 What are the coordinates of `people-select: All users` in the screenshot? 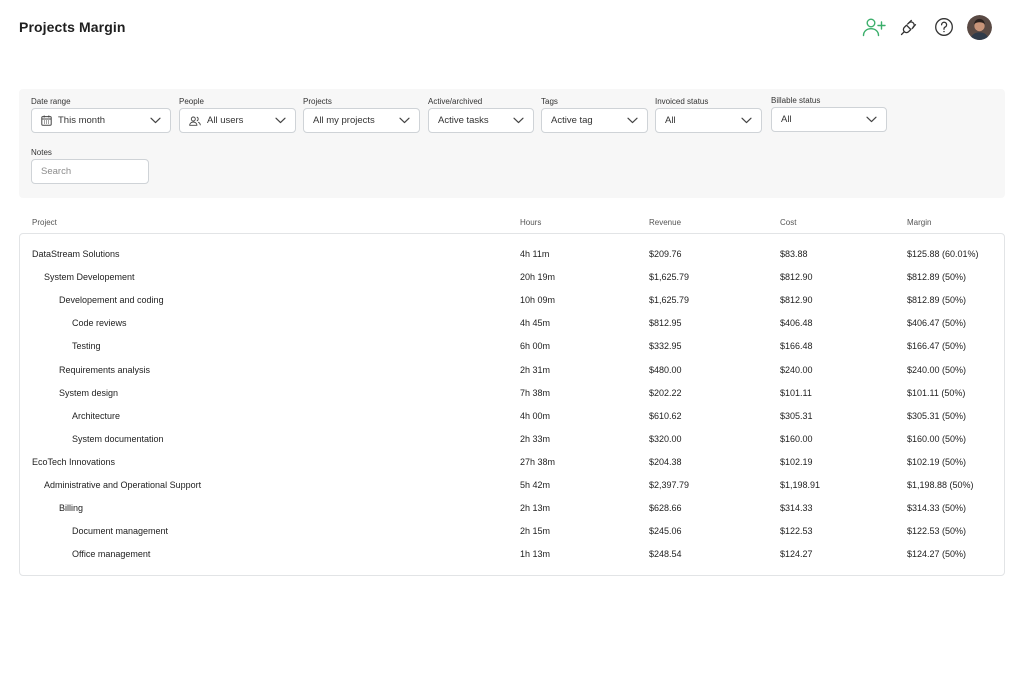 It's located at (237, 120).